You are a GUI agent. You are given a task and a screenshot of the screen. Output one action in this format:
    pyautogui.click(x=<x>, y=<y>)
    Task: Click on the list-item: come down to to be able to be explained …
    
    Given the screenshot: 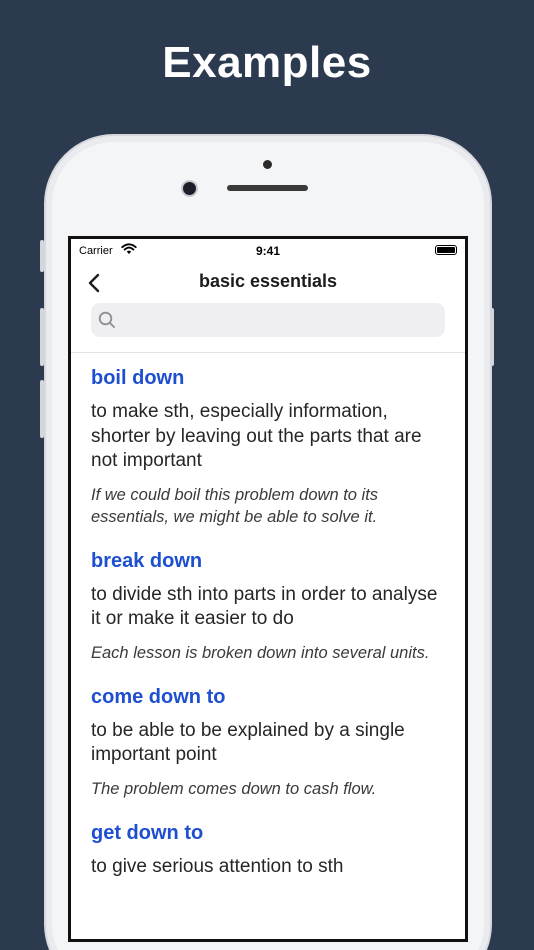 What is the action you would take?
    pyautogui.click(x=268, y=743)
    